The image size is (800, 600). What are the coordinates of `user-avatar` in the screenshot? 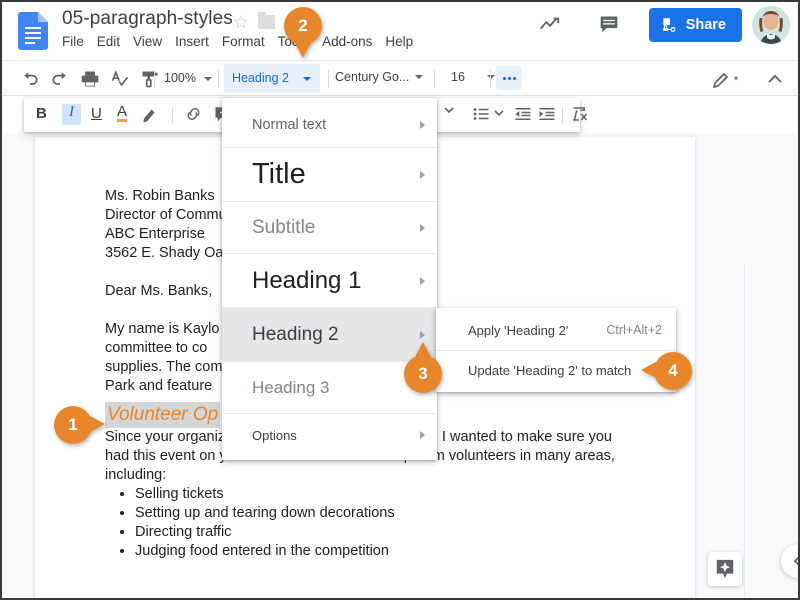 It's located at (771, 25).